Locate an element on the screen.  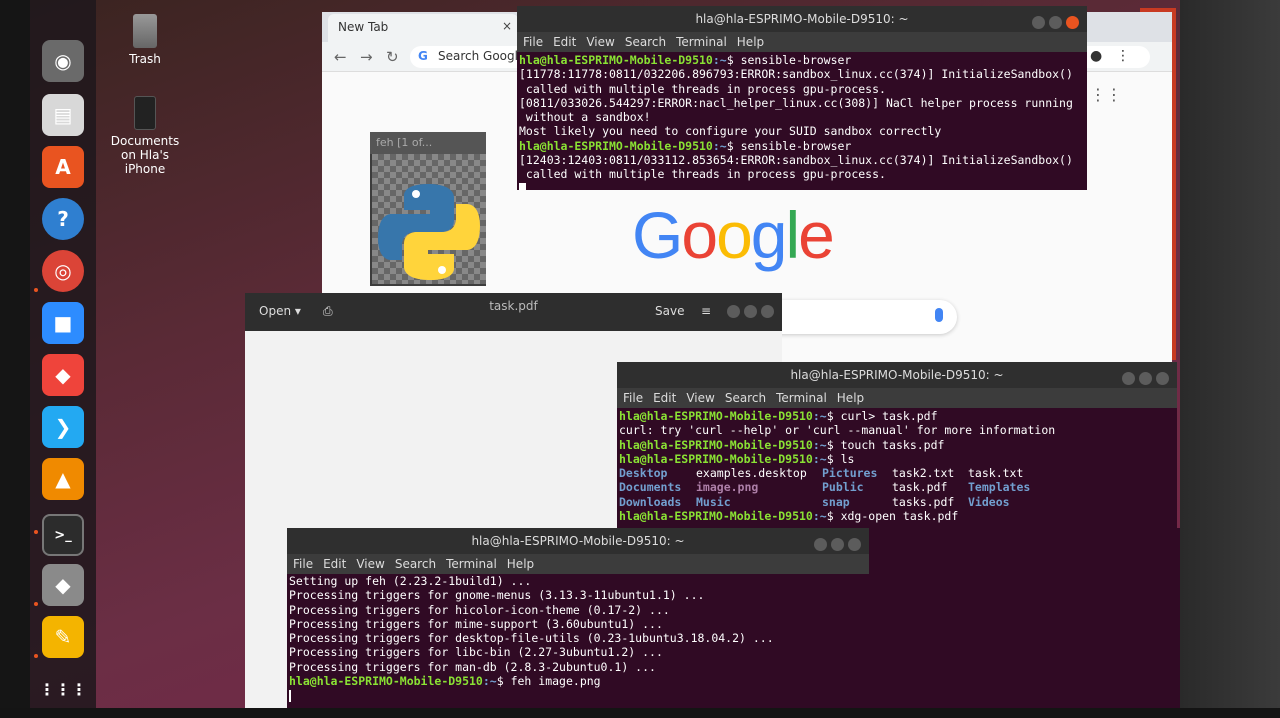
screen-bezel-bottom is located at coordinates (640, 713).